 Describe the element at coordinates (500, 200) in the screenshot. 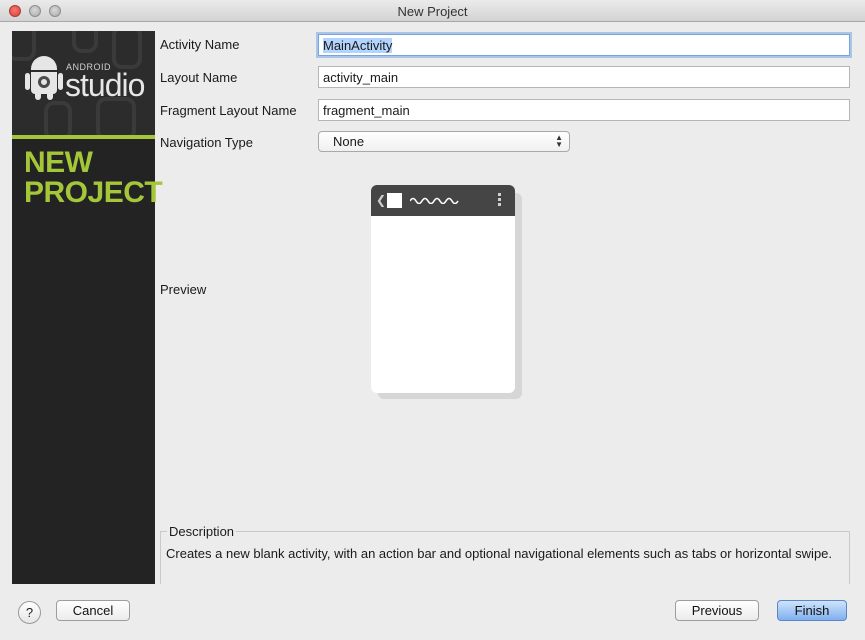

I see `overflow-menu-icon` at that location.